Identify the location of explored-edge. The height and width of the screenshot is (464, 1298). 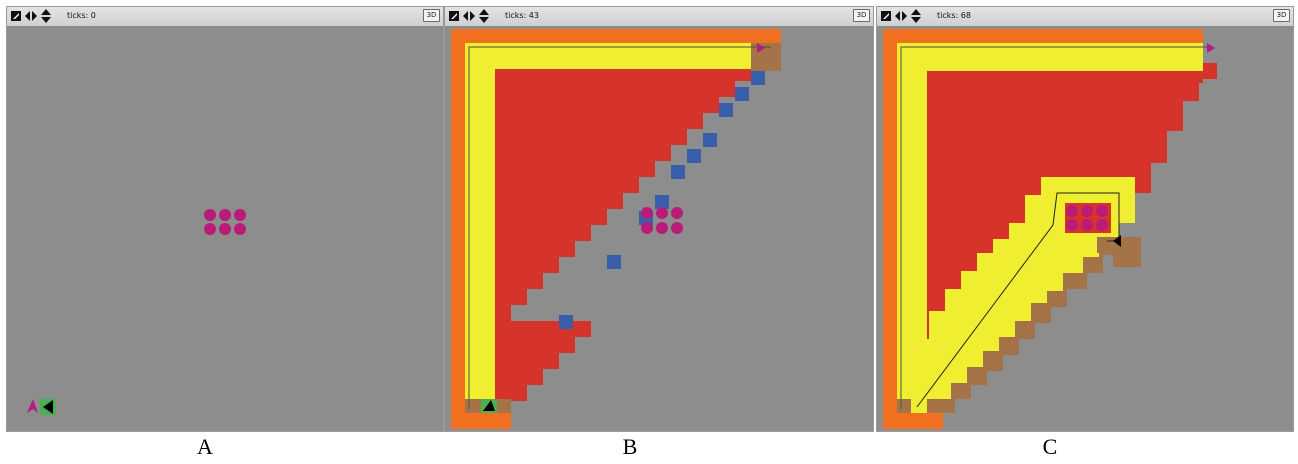
(1210, 71).